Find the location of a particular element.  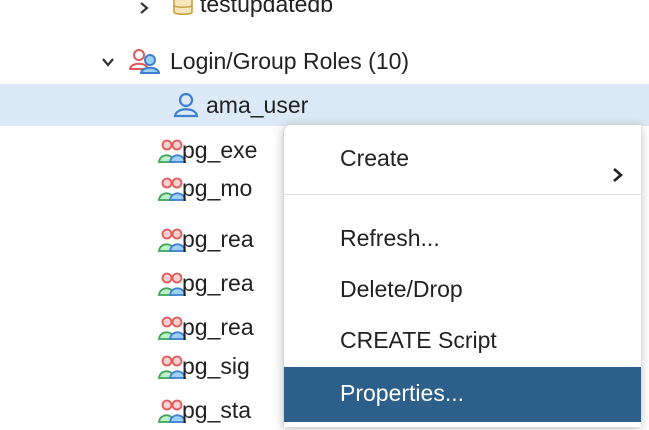

tree-node-label: Login/Group Roles (10) is located at coordinates (290, 61).